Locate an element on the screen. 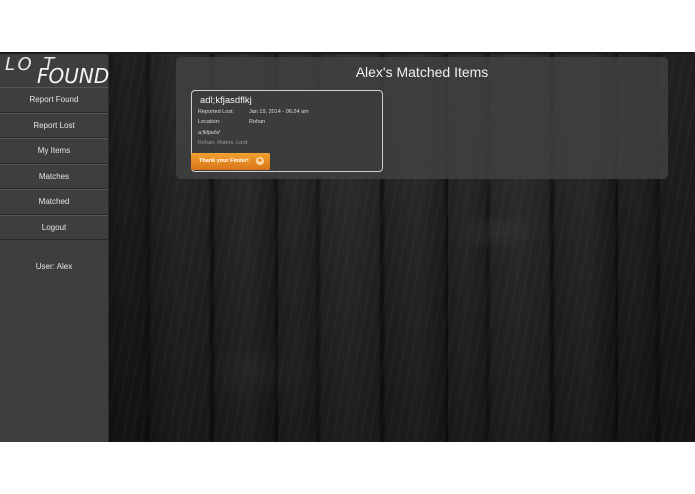  thank-finder-button: Thank your Finder! ➤ is located at coordinates (230, 161).